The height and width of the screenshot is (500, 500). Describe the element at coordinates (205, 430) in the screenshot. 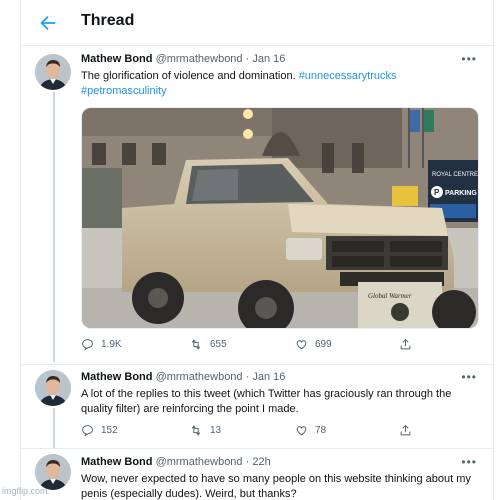

I see `retweet-button: 13` at that location.